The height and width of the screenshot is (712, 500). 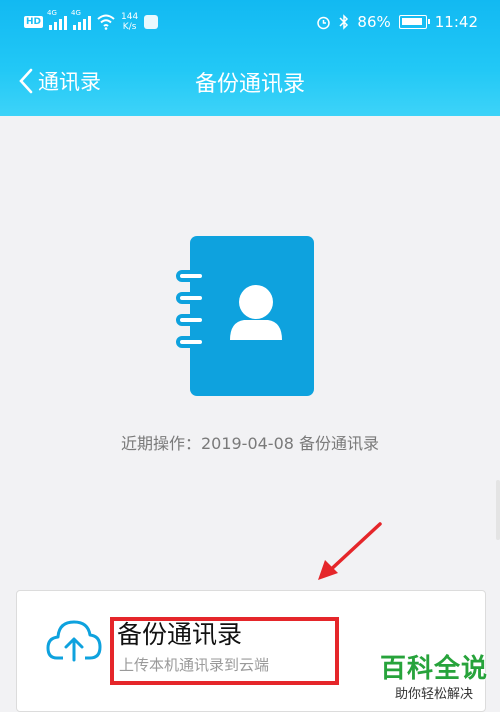 What do you see at coordinates (350, 551) in the screenshot?
I see `arrow-annotation` at bounding box center [350, 551].